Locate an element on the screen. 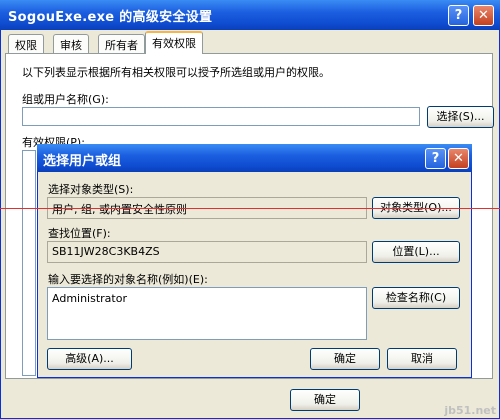  group-user-input is located at coordinates (221, 116).